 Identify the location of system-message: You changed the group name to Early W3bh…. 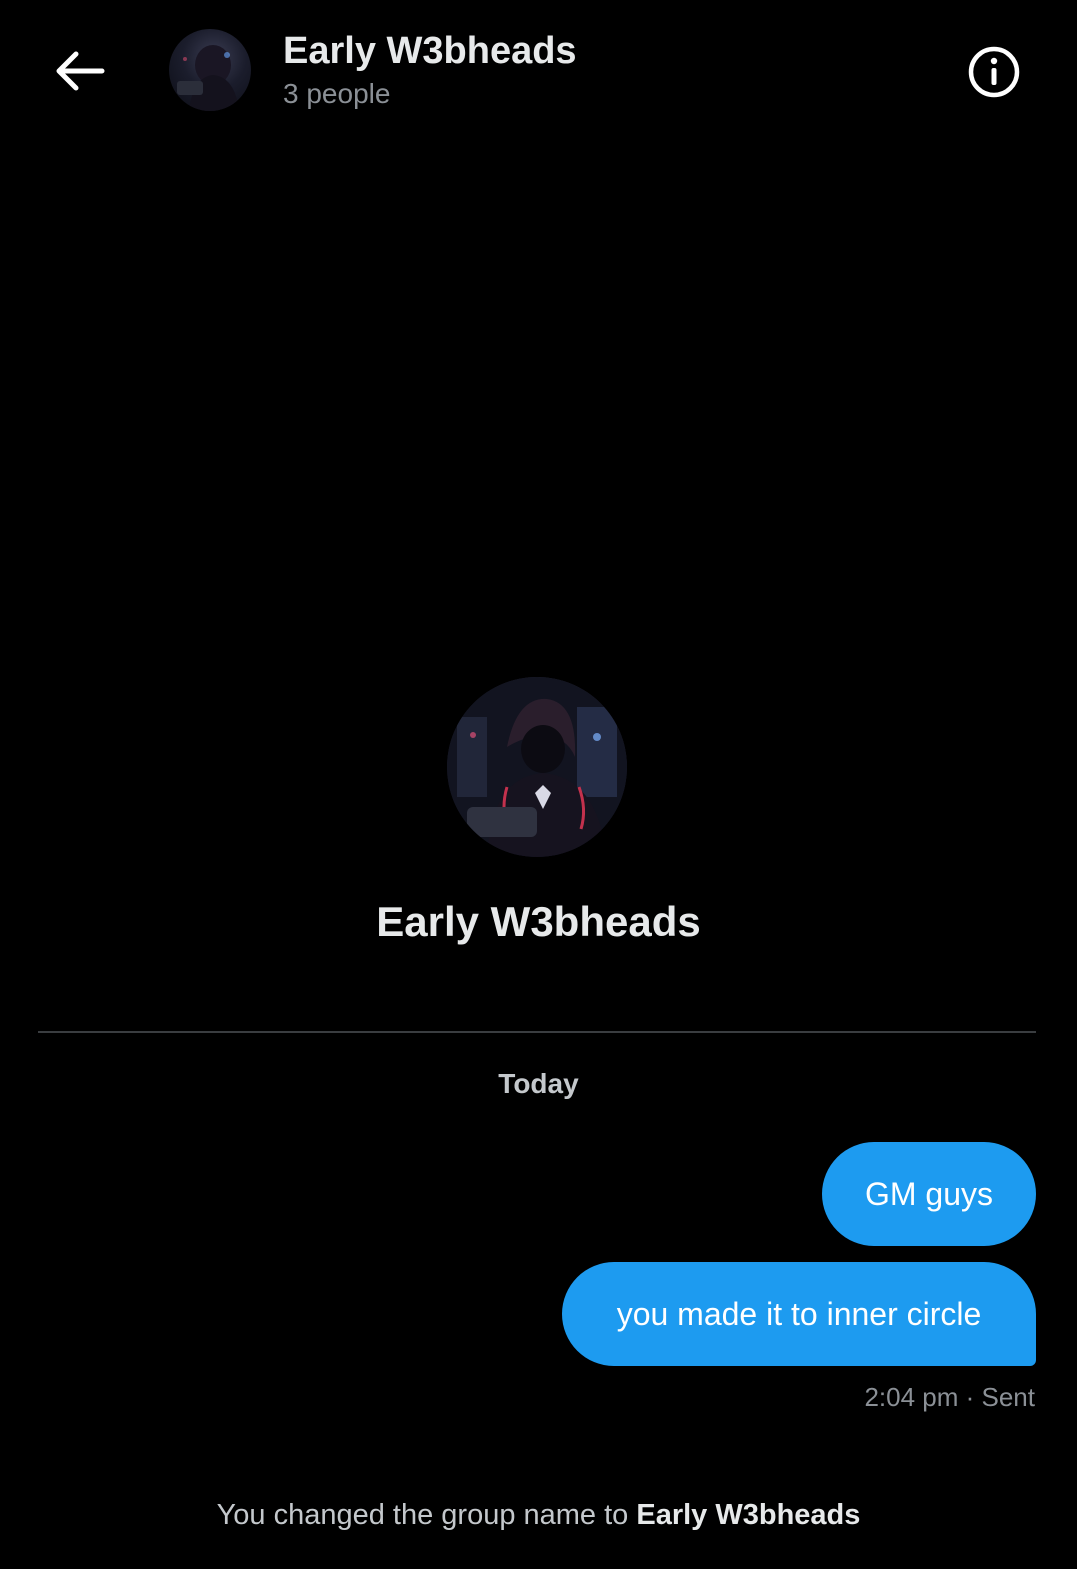
(538, 1515).